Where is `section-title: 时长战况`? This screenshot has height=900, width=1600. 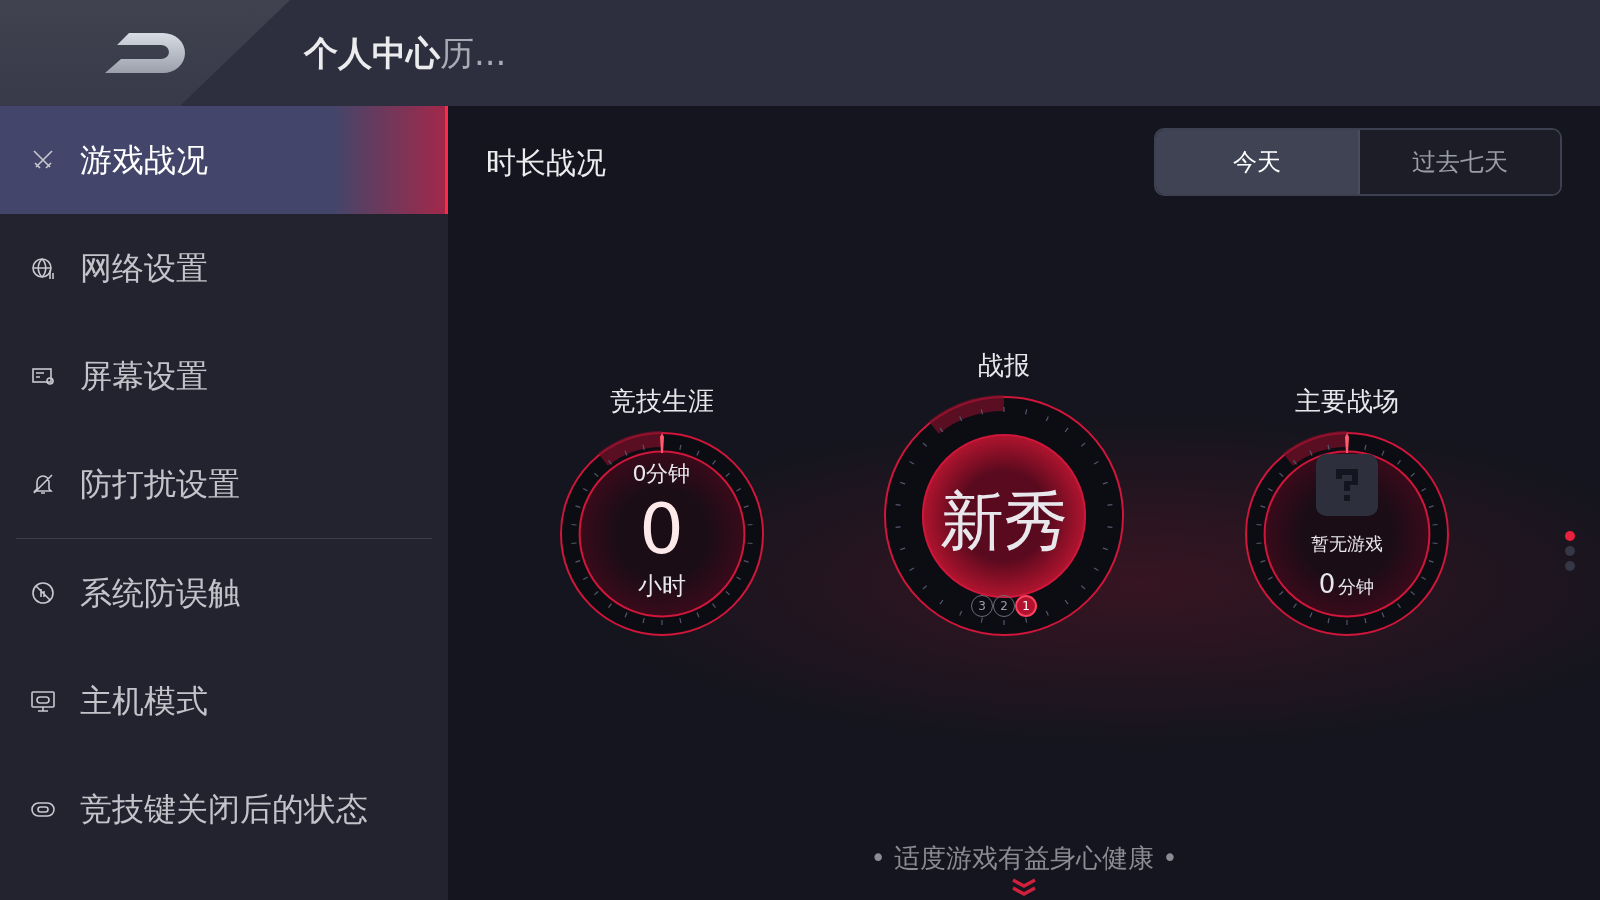 section-title: 时长战况 is located at coordinates (546, 162).